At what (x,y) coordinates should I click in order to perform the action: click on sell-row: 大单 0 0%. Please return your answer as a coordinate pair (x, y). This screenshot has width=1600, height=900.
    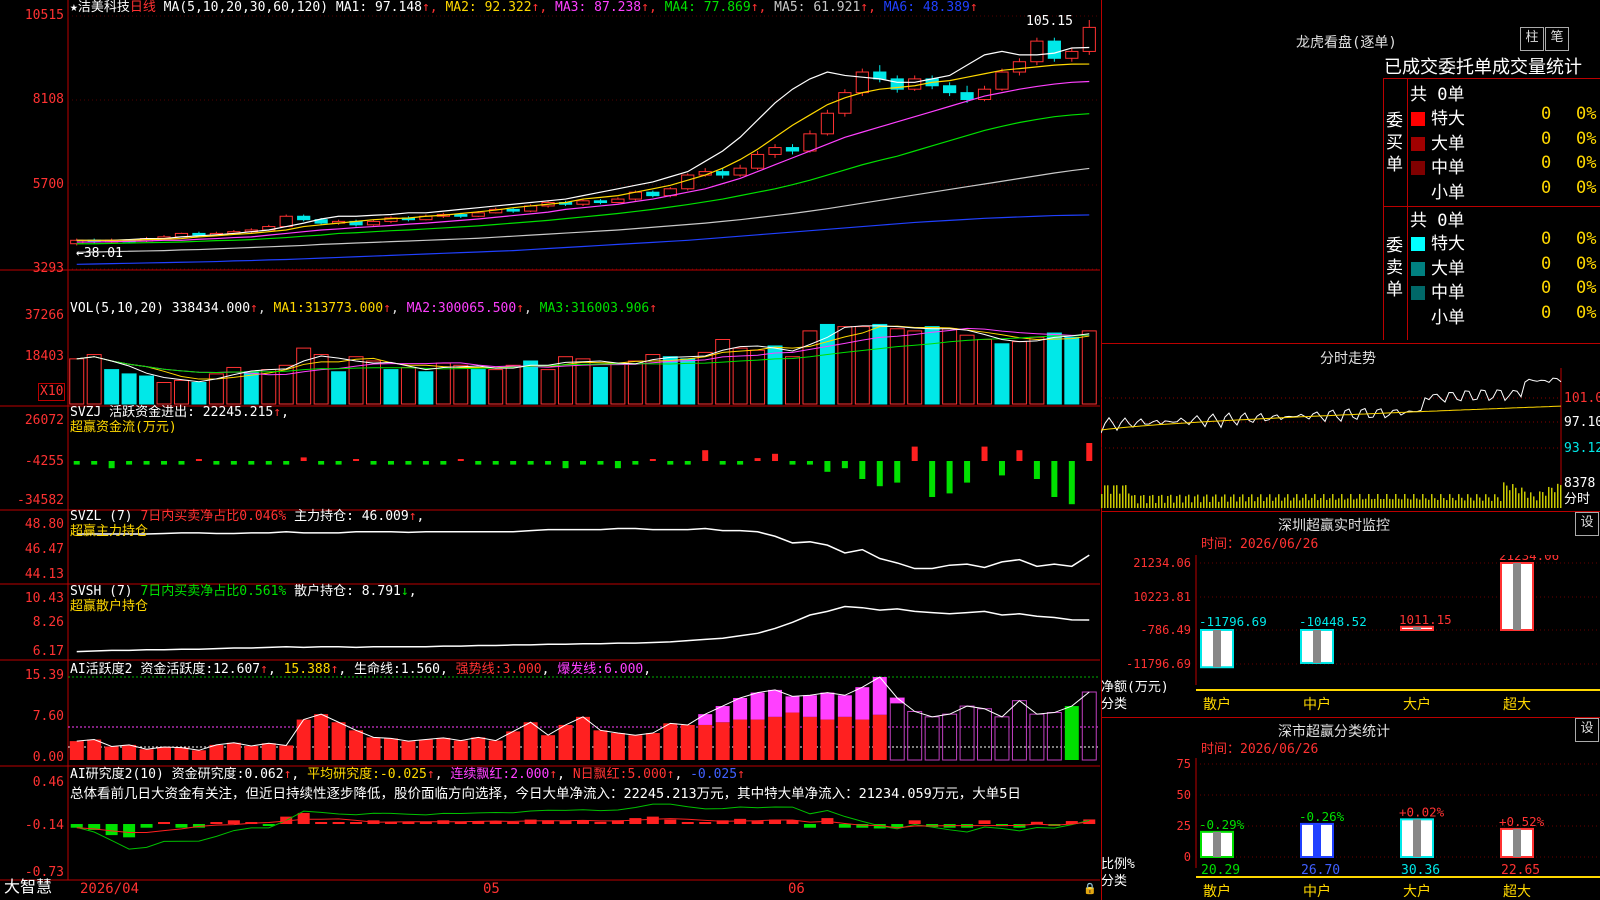
    Looking at the image, I should click on (1505, 266).